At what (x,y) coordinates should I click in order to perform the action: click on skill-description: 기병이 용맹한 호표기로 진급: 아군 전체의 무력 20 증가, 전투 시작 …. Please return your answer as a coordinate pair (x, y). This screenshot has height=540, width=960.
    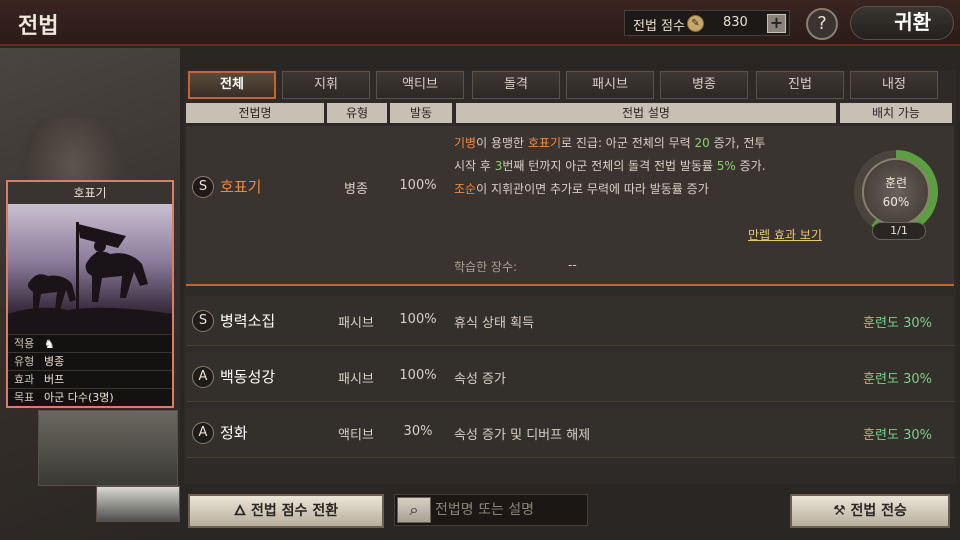
    Looking at the image, I should click on (644, 166).